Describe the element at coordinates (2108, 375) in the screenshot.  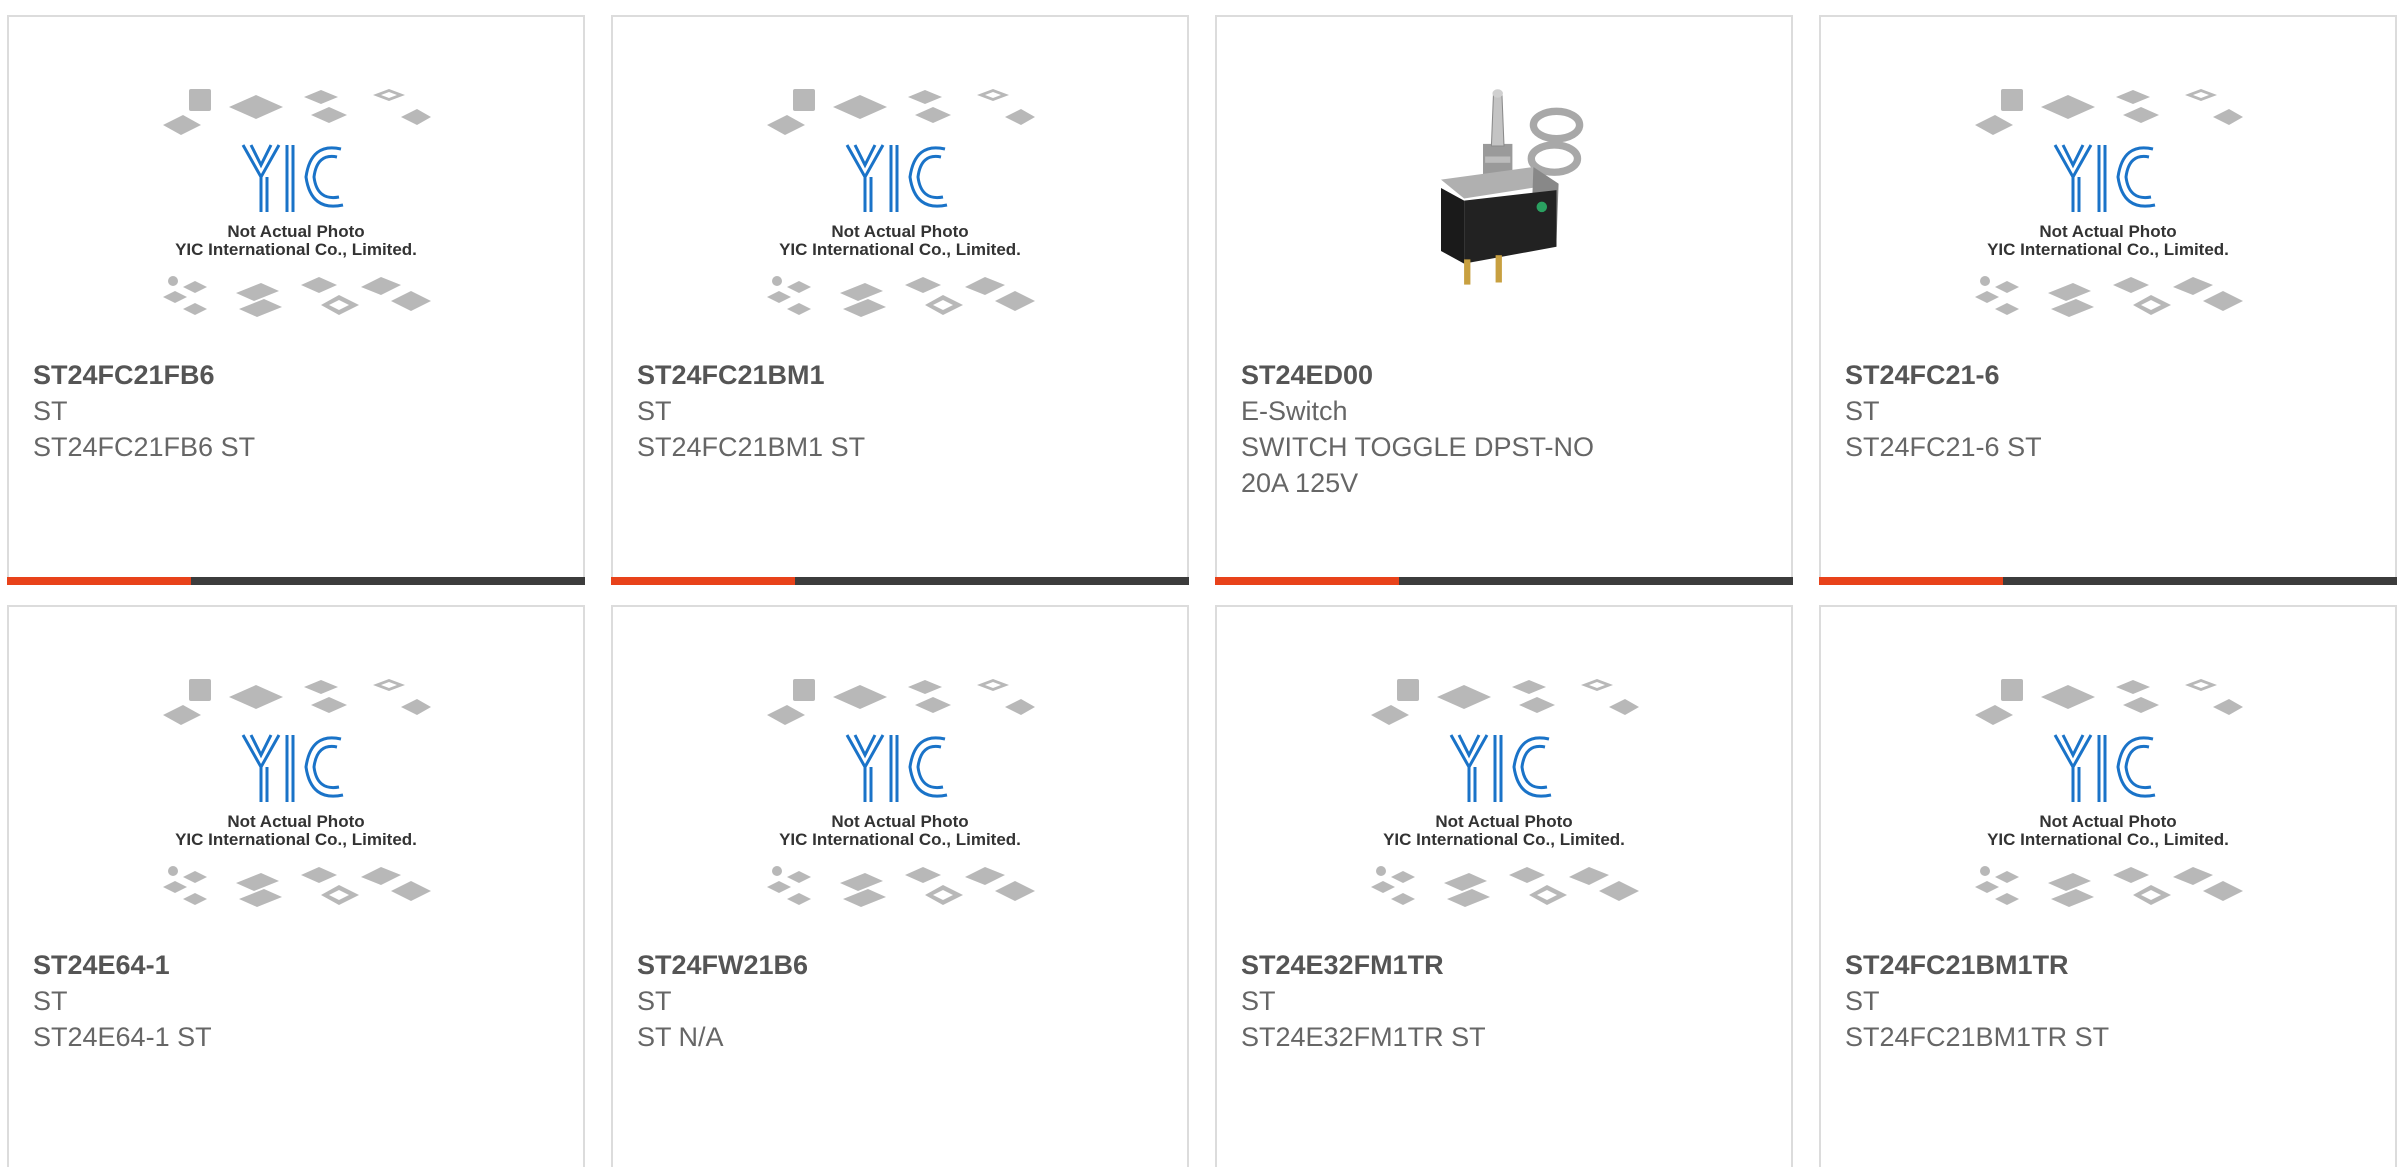
I see `part-number: ST24FC21-6` at that location.